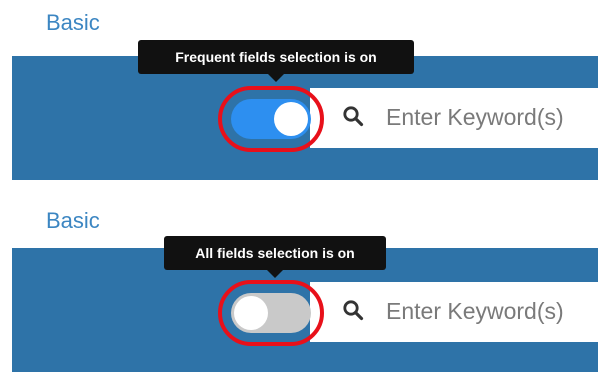  I want to click on tooltip-text: All fields selection is on, so click(275, 253).